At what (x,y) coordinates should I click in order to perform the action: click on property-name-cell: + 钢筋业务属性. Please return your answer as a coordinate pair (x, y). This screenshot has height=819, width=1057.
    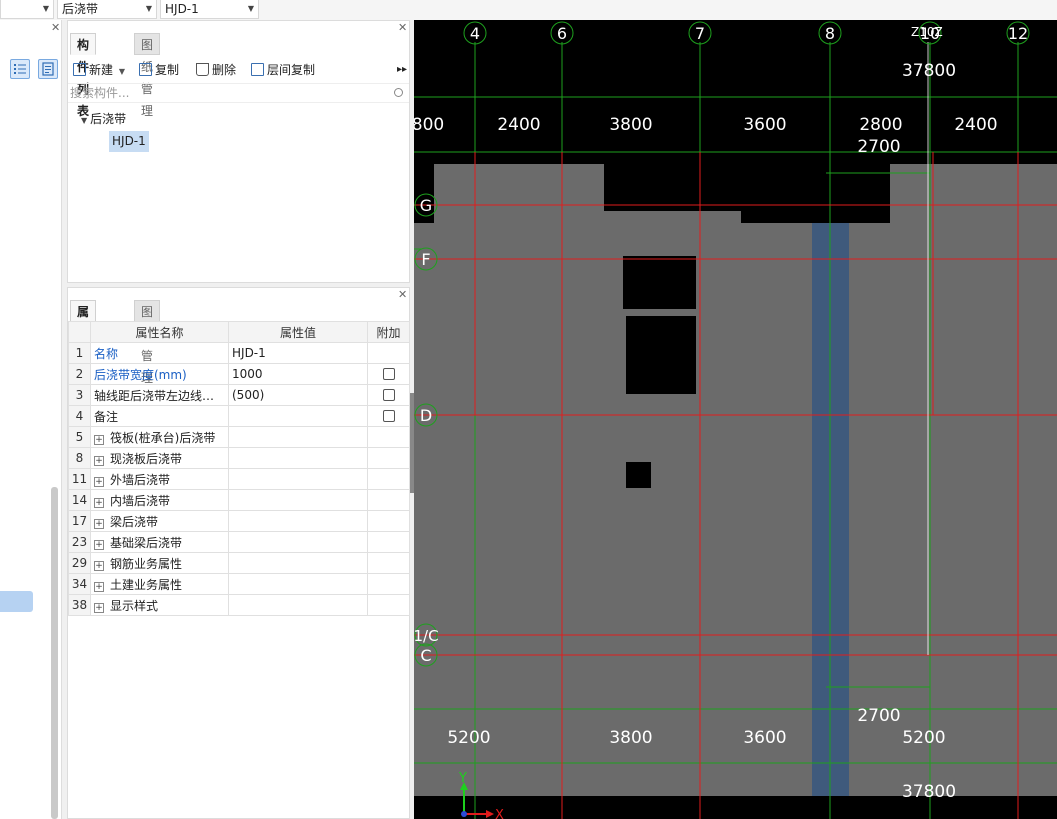
    Looking at the image, I should click on (159, 563).